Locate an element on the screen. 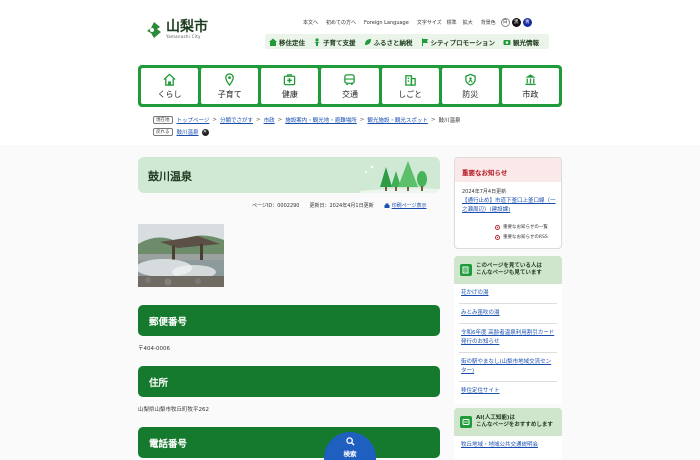 This screenshot has height=460, width=700. map-pin-icon is located at coordinates (230, 79).